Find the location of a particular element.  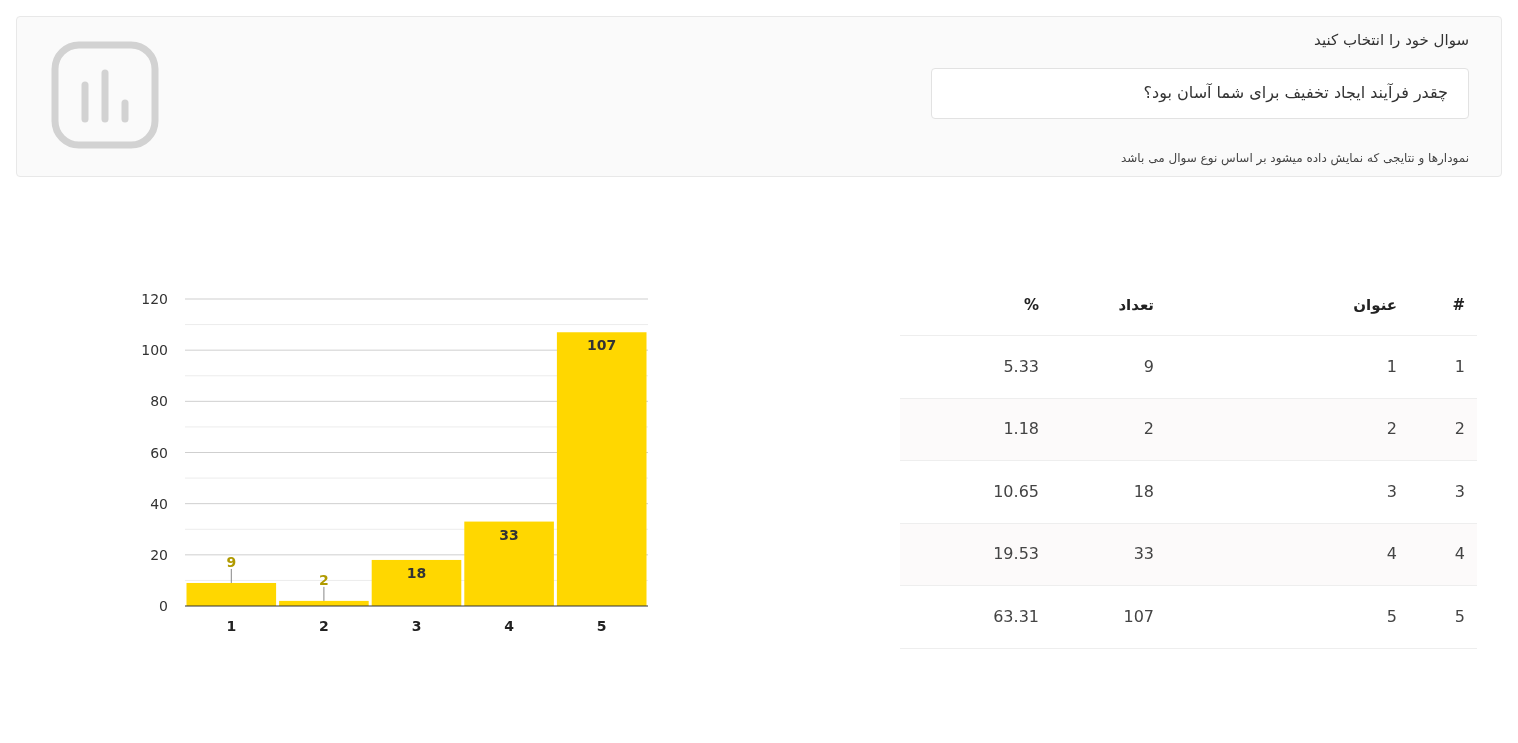

x-axis-label: 5 is located at coordinates (601, 626).